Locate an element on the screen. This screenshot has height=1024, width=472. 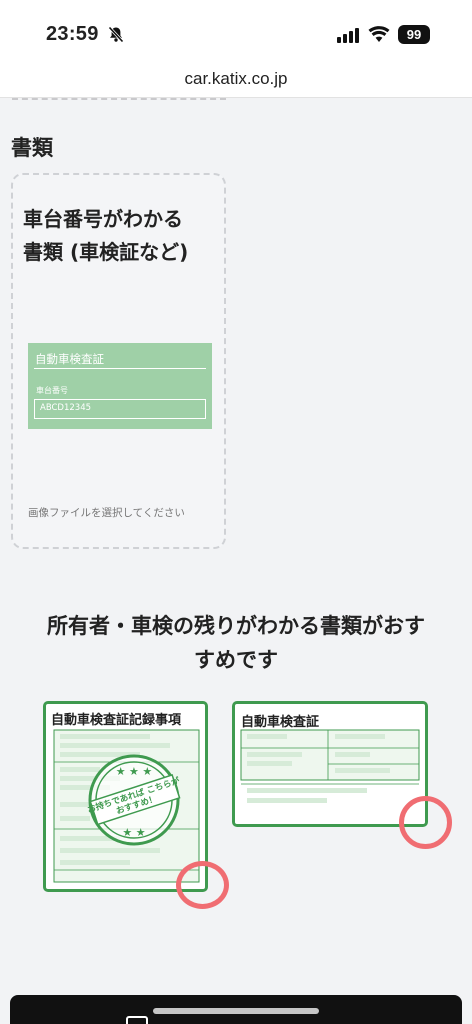
status-time: 23:59 is located at coordinates (72, 34).